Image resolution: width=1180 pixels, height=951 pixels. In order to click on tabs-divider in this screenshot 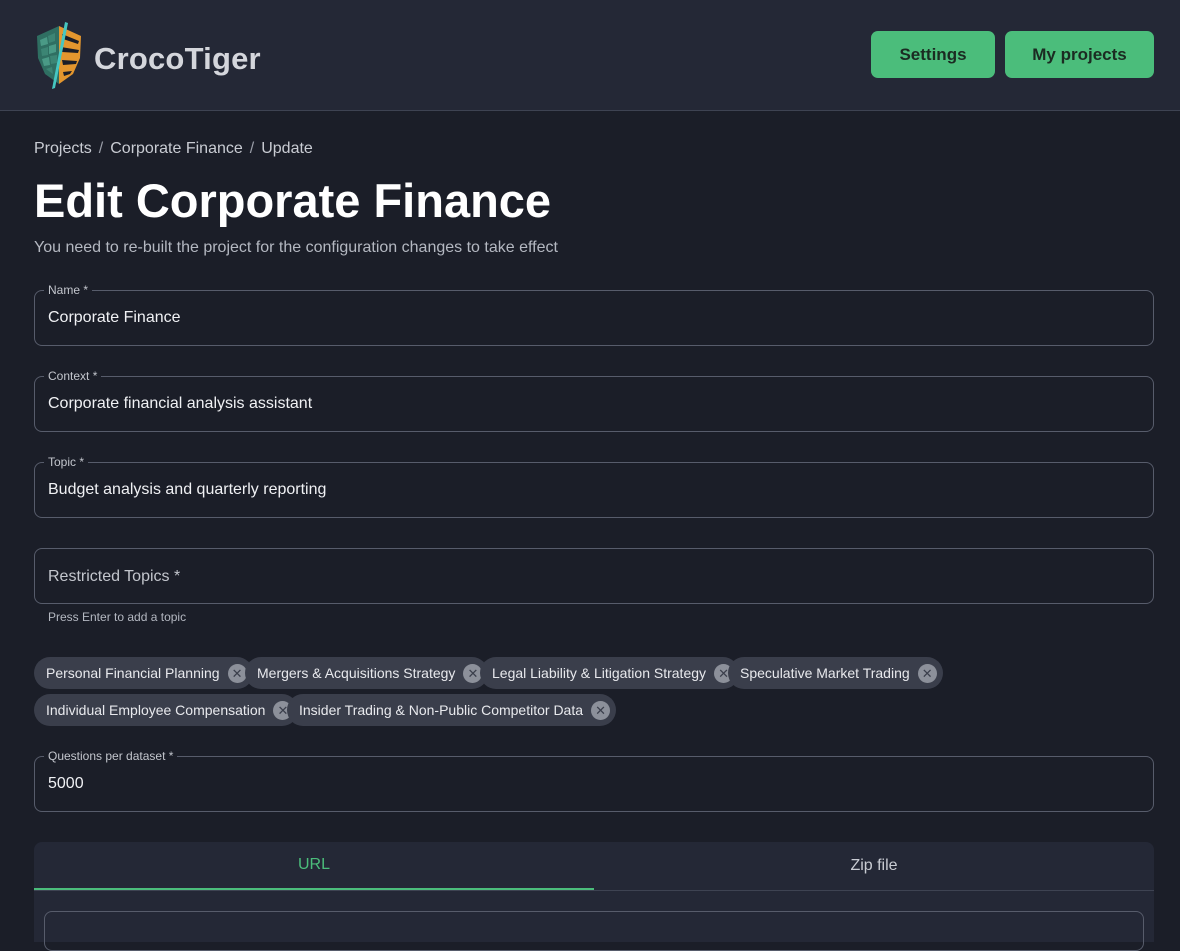, I will do `click(594, 890)`.